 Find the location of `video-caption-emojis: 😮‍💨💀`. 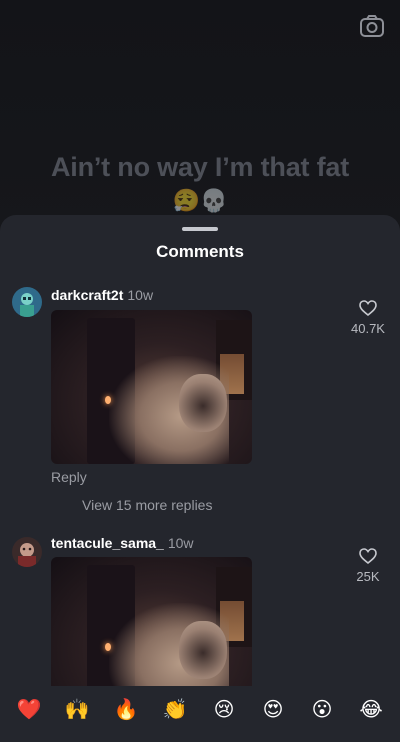

video-caption-emojis: 😮‍💨💀 is located at coordinates (200, 200).